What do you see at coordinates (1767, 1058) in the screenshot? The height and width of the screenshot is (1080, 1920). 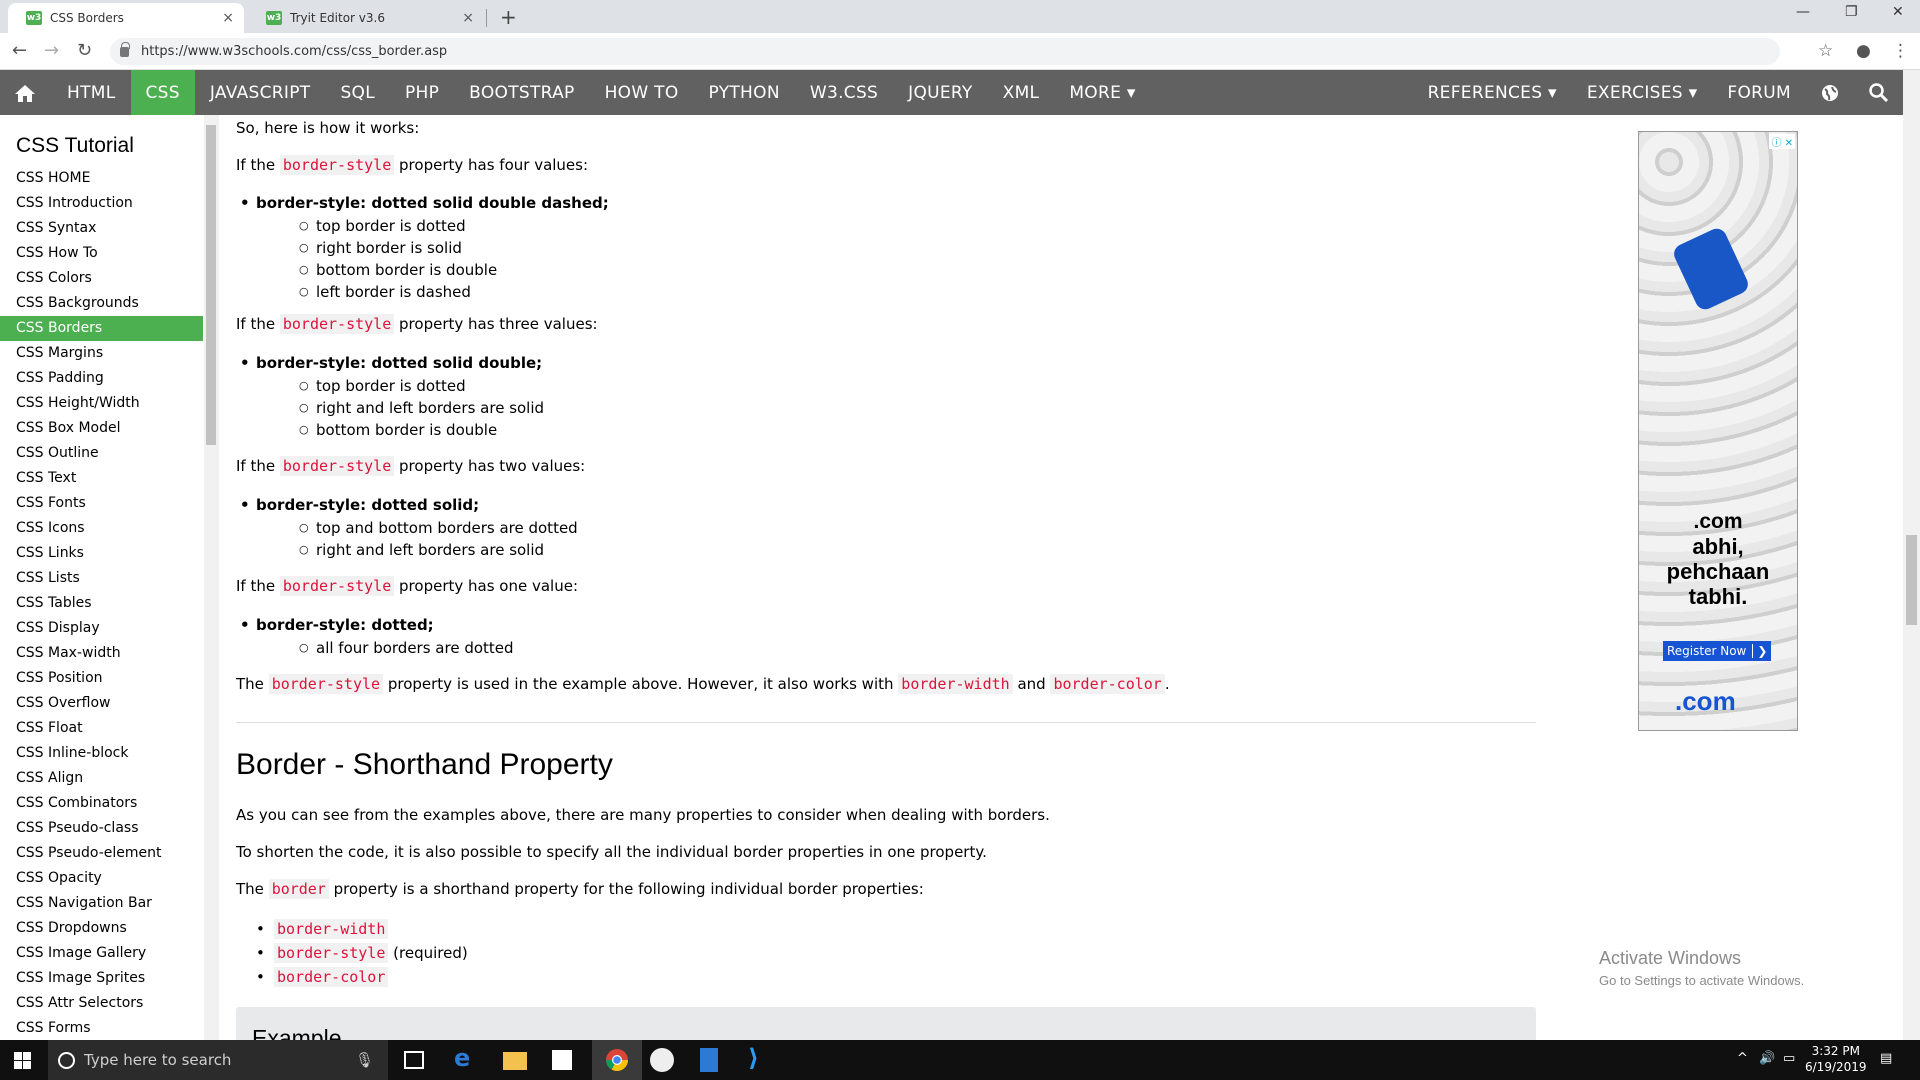 I see `volume-icon: 🔊` at bounding box center [1767, 1058].